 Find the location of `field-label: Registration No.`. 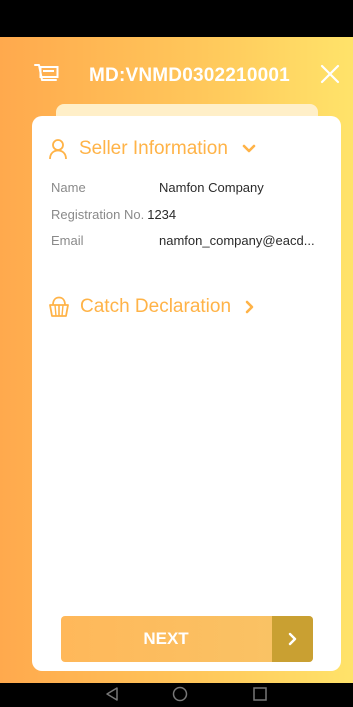

field-label: Registration No. is located at coordinates (98, 214).